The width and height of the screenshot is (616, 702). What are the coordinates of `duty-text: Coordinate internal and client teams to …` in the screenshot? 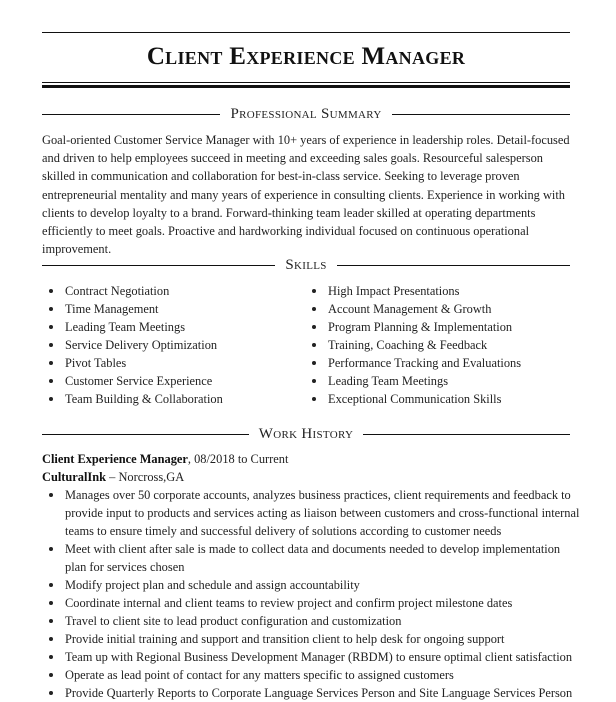 It's located at (289, 603).